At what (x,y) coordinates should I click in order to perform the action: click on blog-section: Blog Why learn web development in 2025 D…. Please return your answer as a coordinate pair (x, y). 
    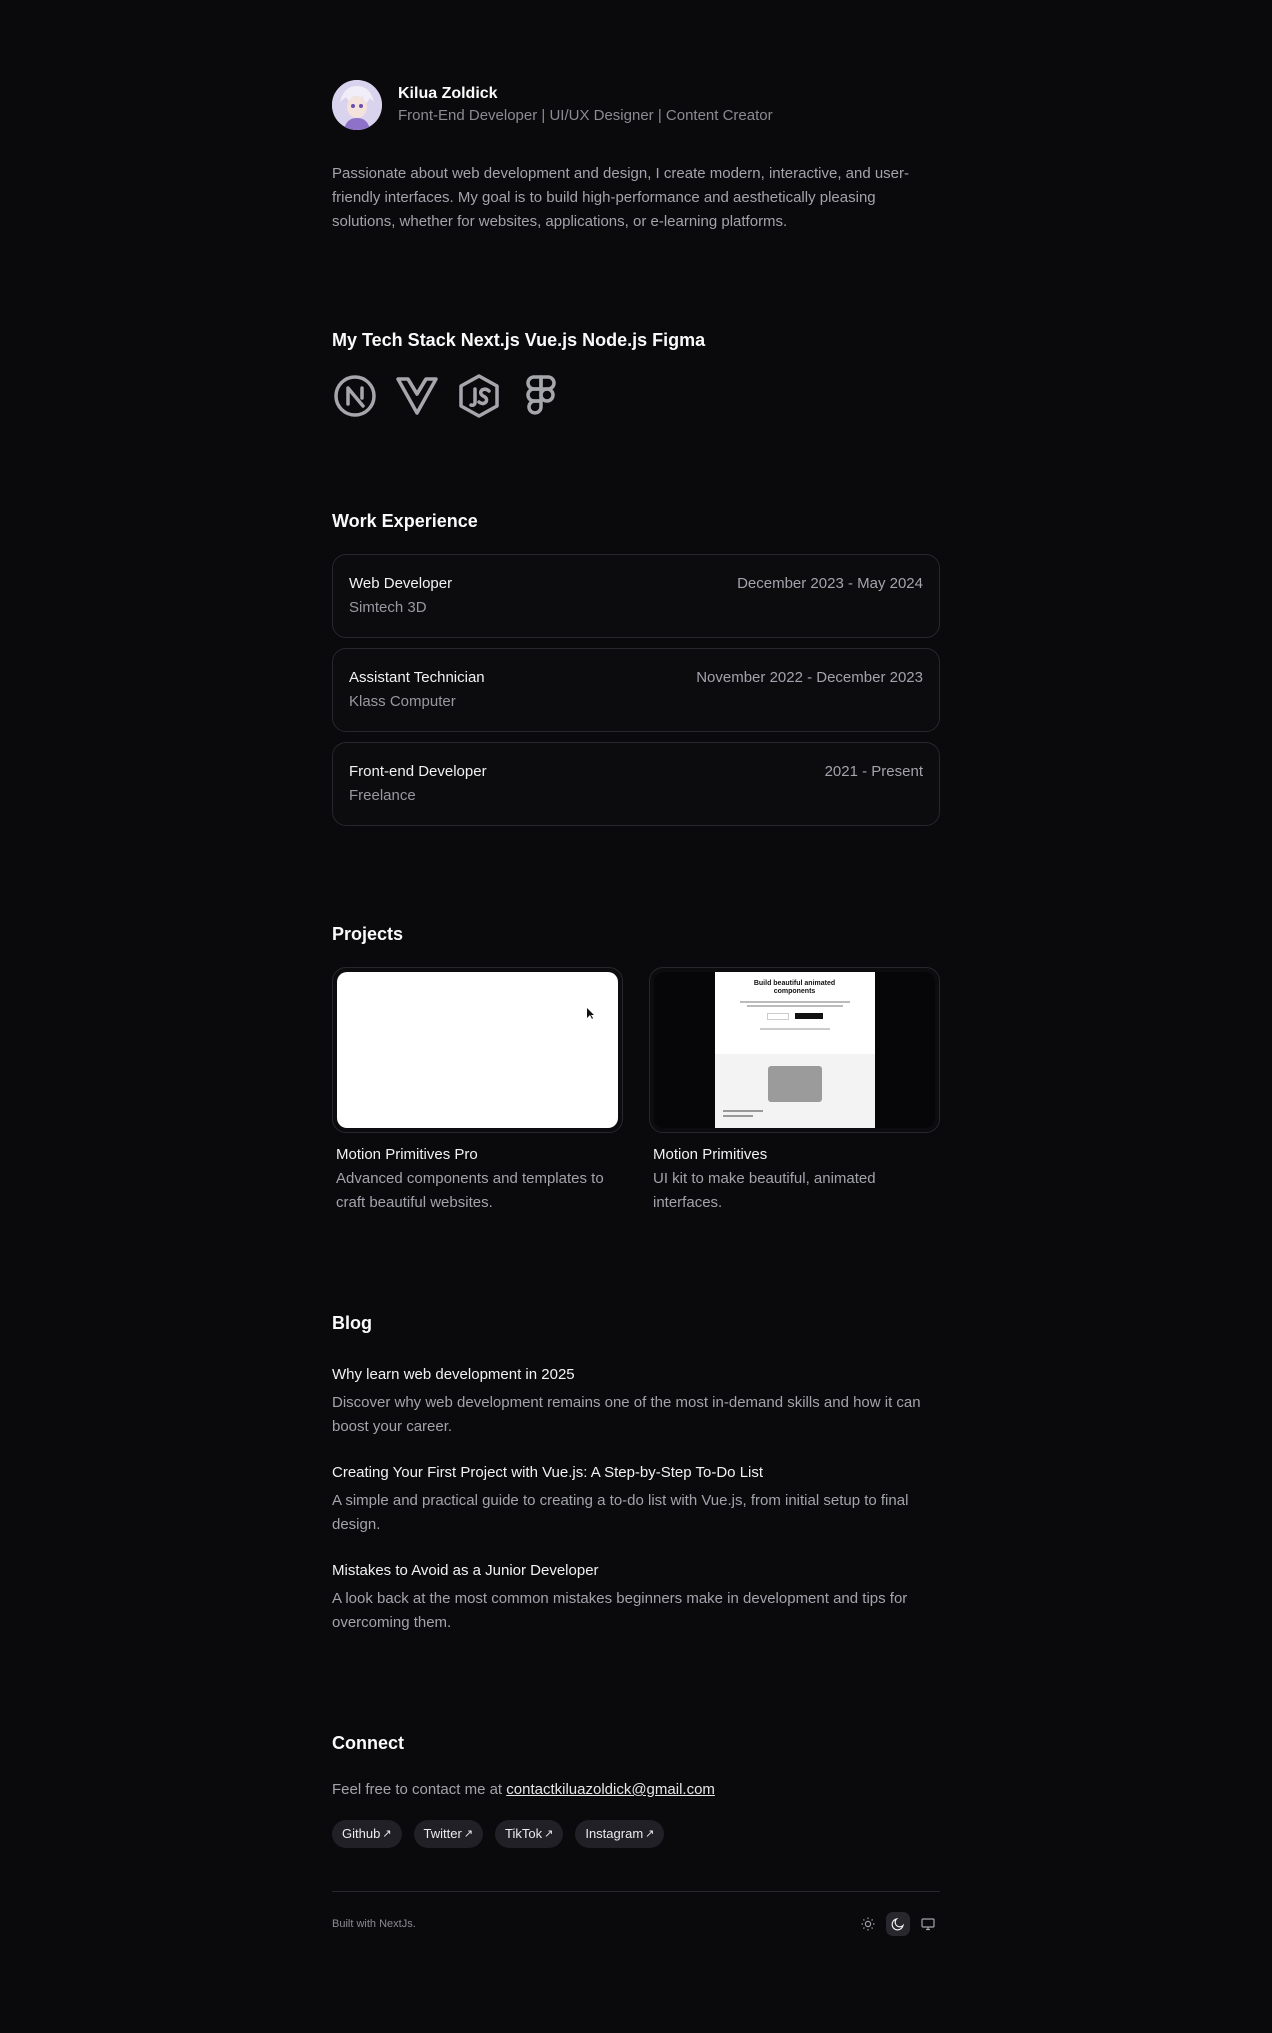
    Looking at the image, I should click on (636, 1473).